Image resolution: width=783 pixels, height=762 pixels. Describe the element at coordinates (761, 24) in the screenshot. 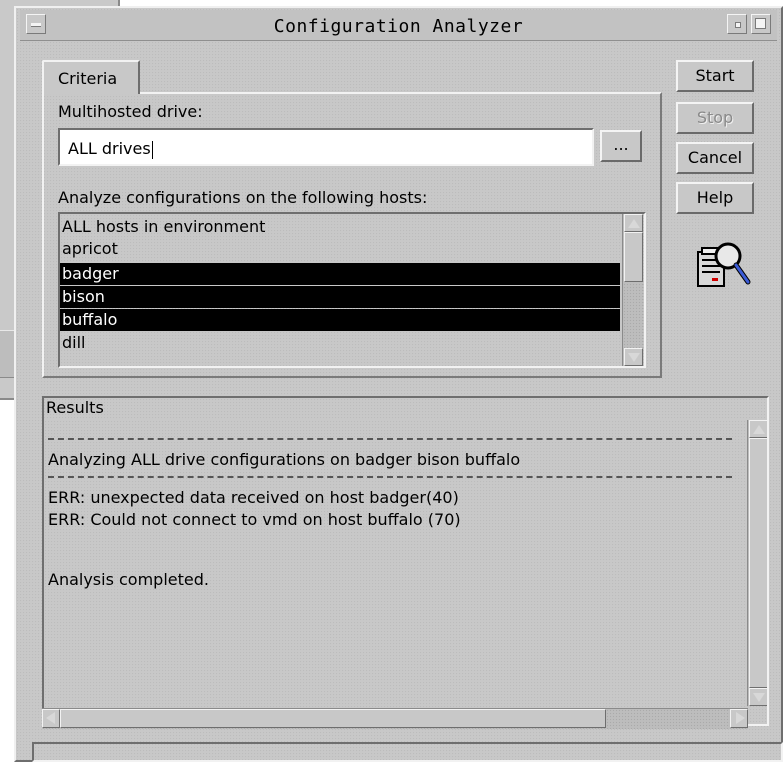

I see `maximize-icon` at that location.